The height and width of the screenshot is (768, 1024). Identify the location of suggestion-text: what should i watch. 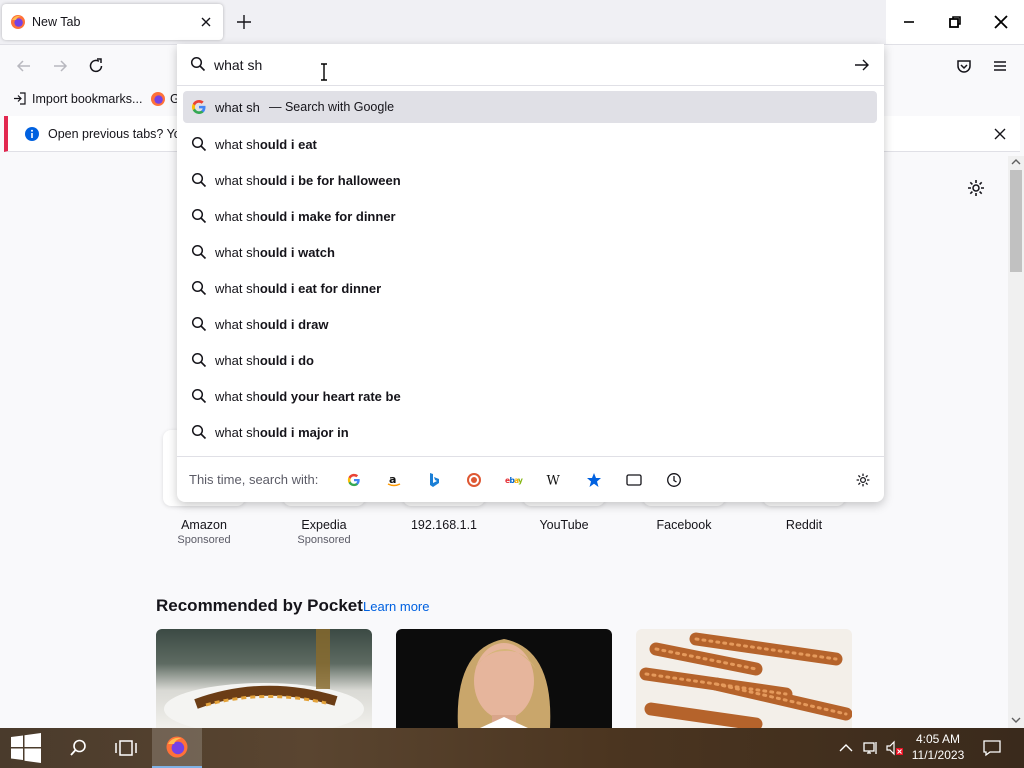
(275, 252).